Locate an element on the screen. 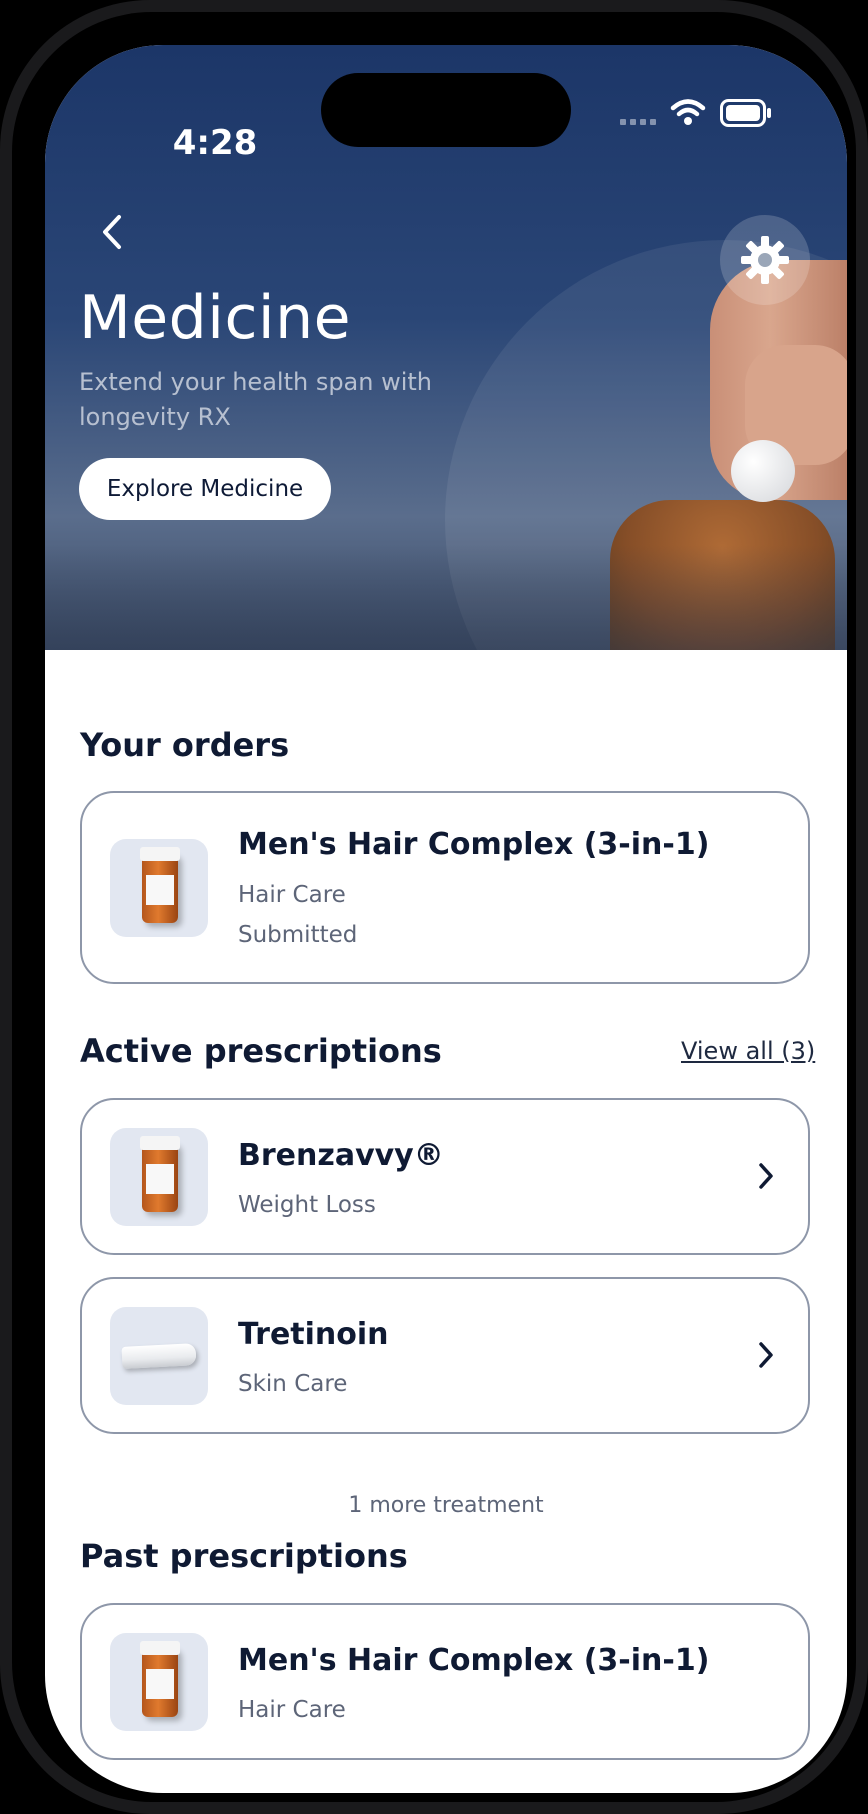 Image resolution: width=868 pixels, height=1814 pixels. hero-fade-overlay is located at coordinates (446, 597).